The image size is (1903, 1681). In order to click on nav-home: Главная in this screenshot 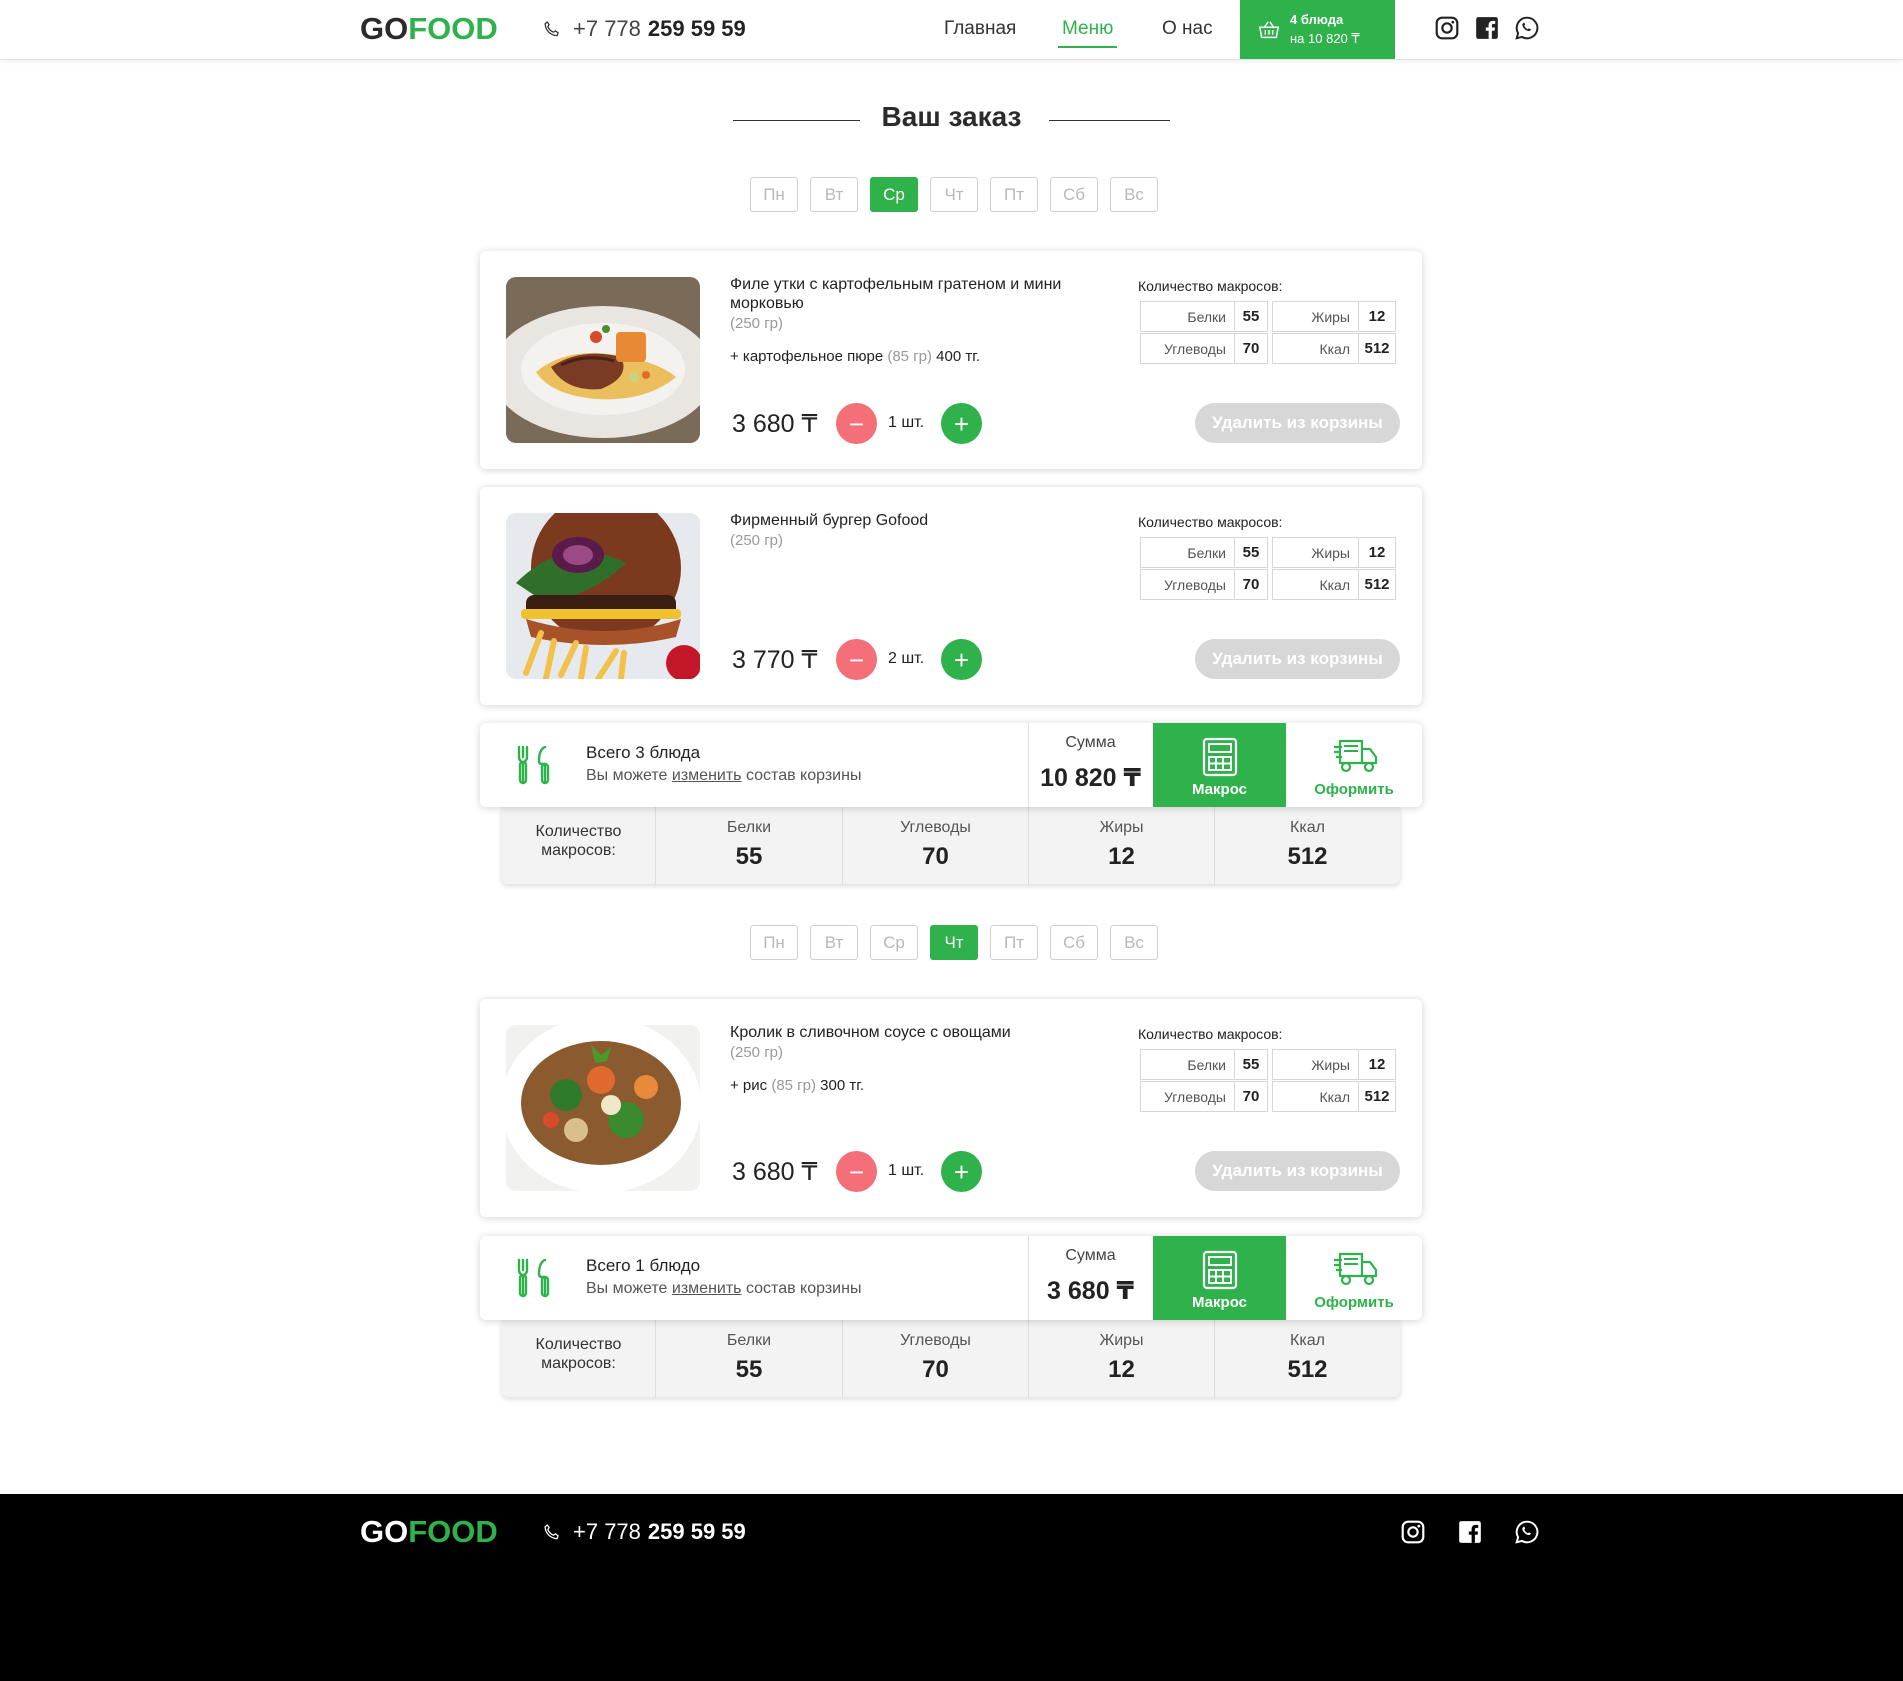, I will do `click(980, 29)`.